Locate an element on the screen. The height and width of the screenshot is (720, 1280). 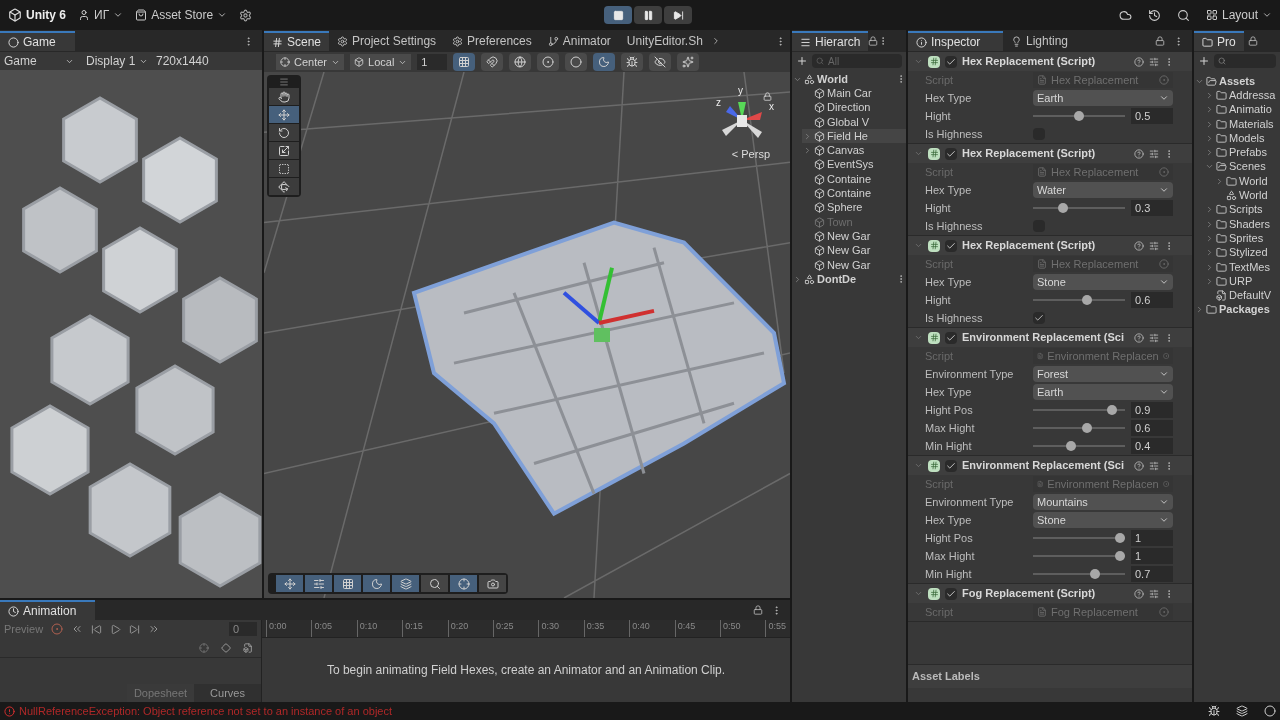
asset-store-button: Asset Store is located at coordinates (181, 15).